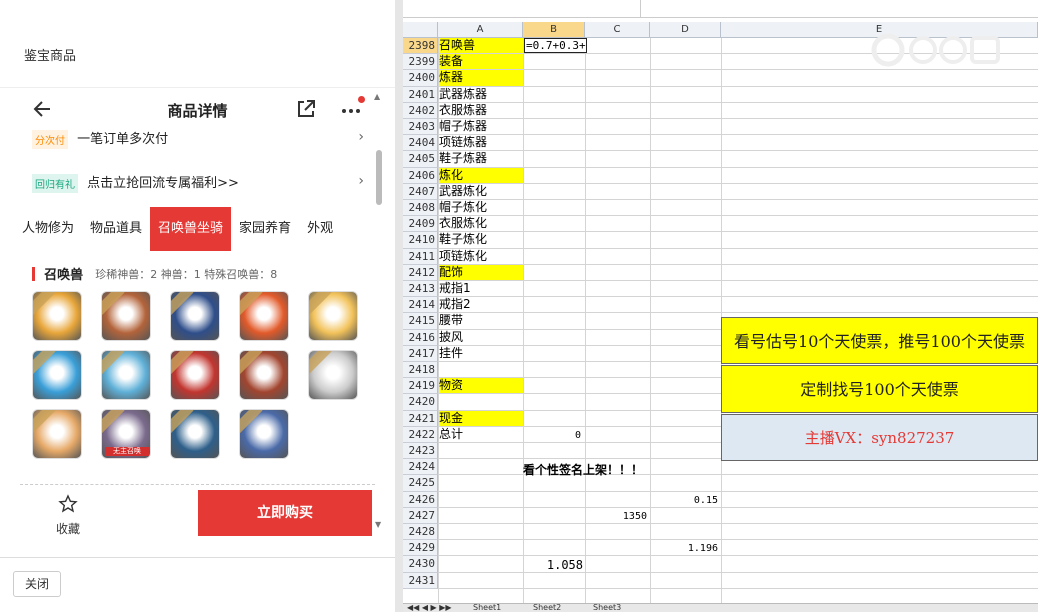 The width and height of the screenshot is (1038, 612). Describe the element at coordinates (68, 515) in the screenshot. I see `favorite-button: 收藏` at that location.